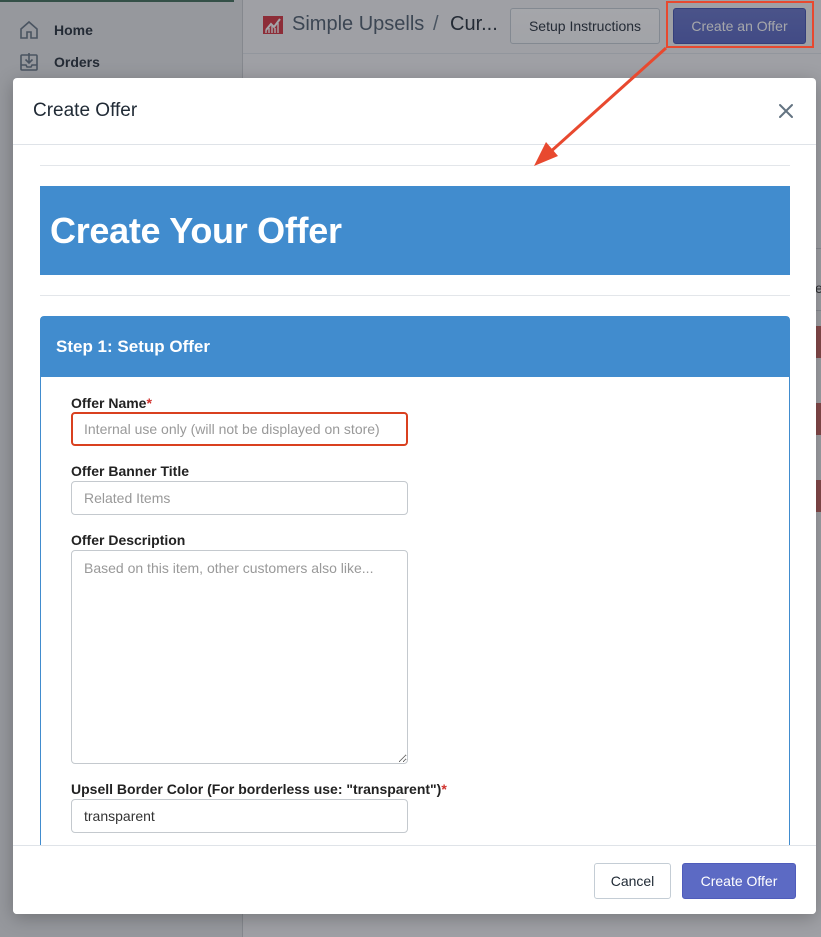 The width and height of the screenshot is (821, 937). I want to click on offer-description-label: Offer Description, so click(128, 540).